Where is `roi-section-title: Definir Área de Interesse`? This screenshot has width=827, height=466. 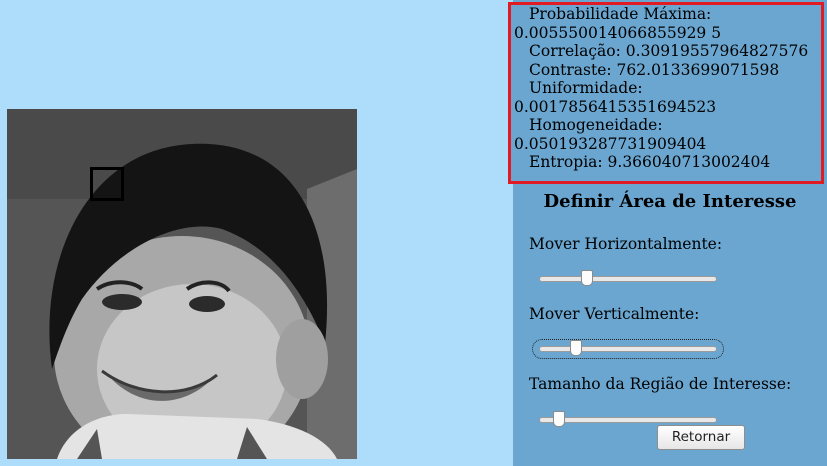 roi-section-title: Definir Área de Interesse is located at coordinates (670, 201).